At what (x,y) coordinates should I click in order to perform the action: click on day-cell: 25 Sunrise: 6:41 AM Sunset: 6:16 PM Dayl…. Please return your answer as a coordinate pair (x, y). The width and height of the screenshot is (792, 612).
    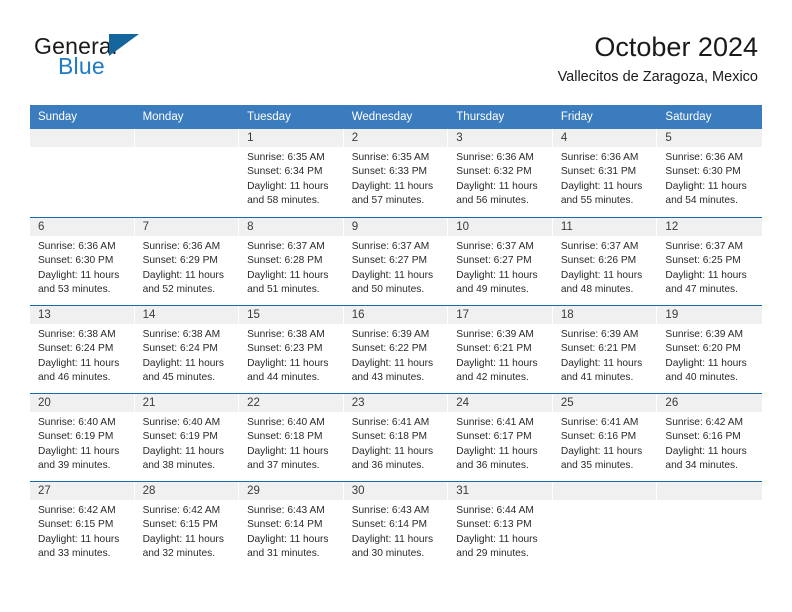
    Looking at the image, I should click on (605, 437).